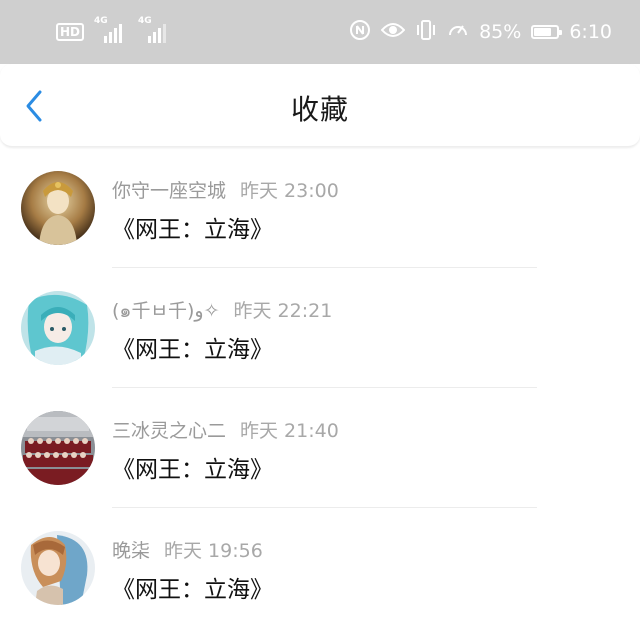 The height and width of the screenshot is (628, 640). Describe the element at coordinates (289, 431) in the screenshot. I see `timestamp: 昨天 21:40` at that location.